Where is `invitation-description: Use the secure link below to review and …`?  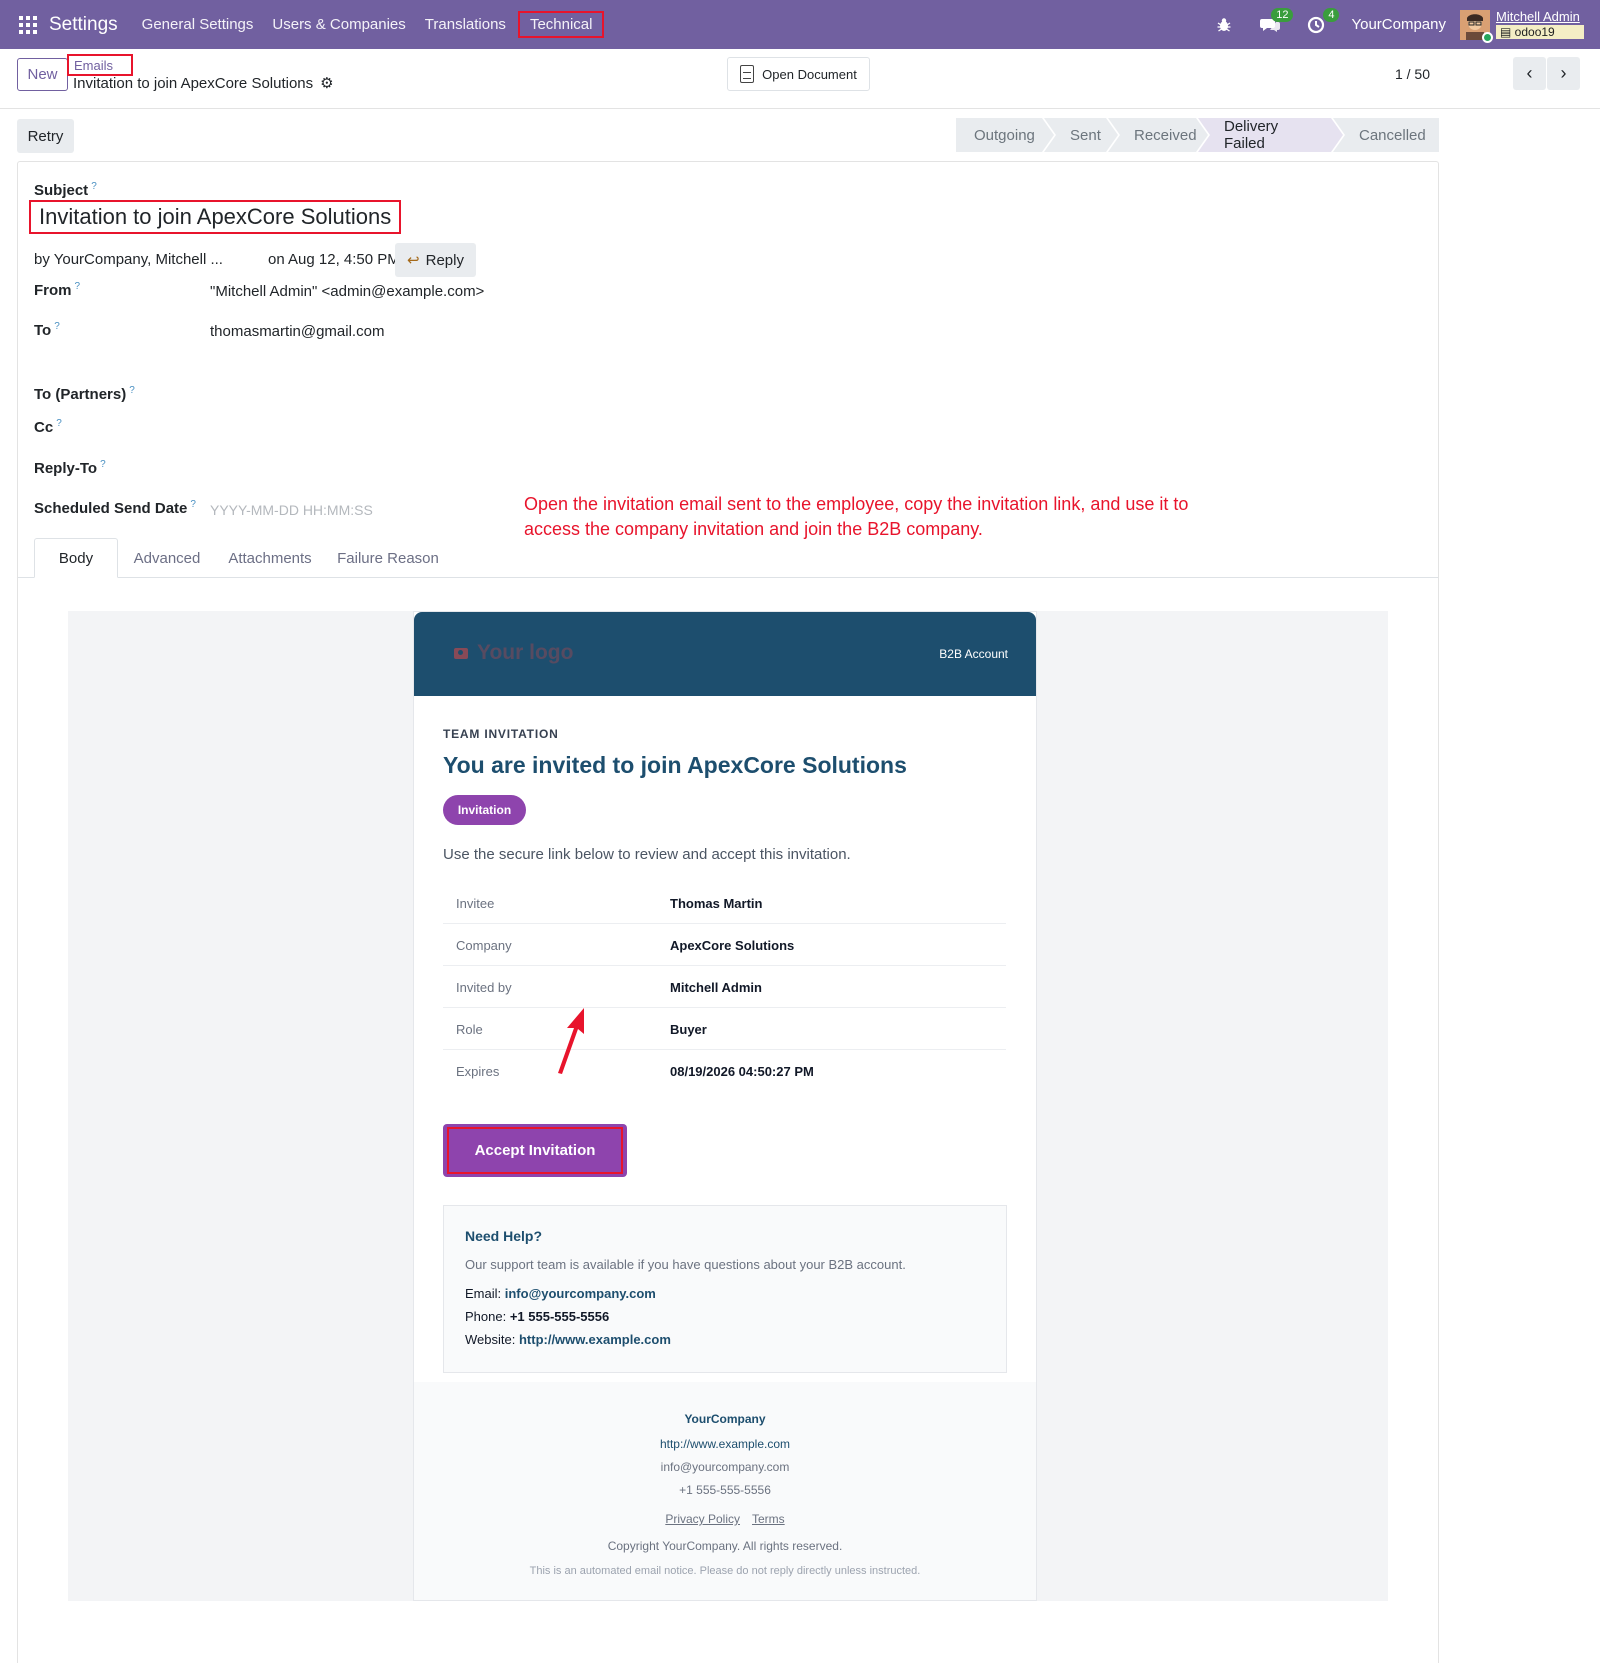
invitation-description: Use the secure link below to review and … is located at coordinates (647, 854).